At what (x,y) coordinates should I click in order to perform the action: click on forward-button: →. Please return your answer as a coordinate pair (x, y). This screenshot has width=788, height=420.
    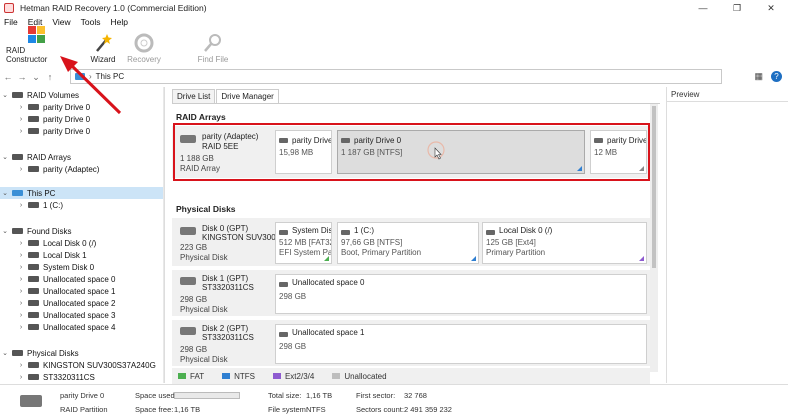
    Looking at the image, I should click on (22, 77).